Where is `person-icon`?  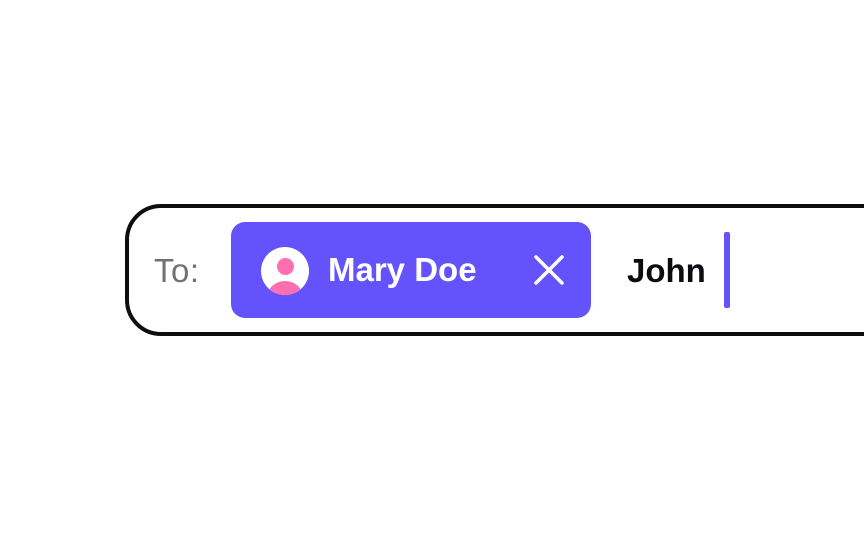
person-icon is located at coordinates (285, 271).